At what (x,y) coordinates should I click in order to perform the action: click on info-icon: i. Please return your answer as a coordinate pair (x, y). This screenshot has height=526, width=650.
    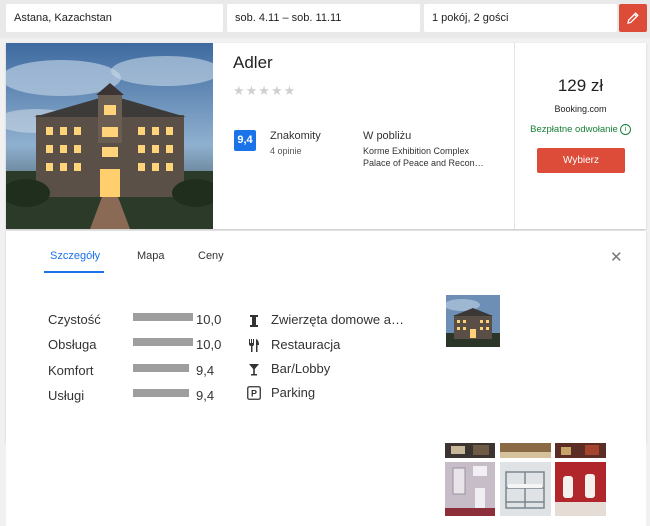
    Looking at the image, I should click on (625, 129).